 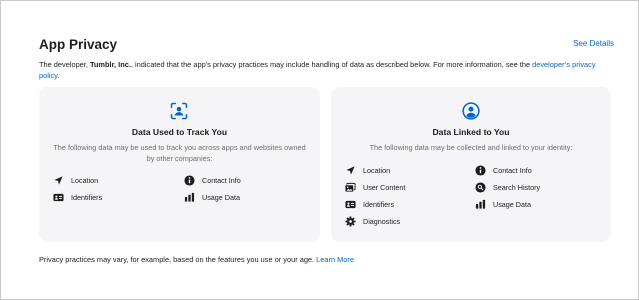 I want to click on track-item-usage-data: Usage Data, so click(x=212, y=197).